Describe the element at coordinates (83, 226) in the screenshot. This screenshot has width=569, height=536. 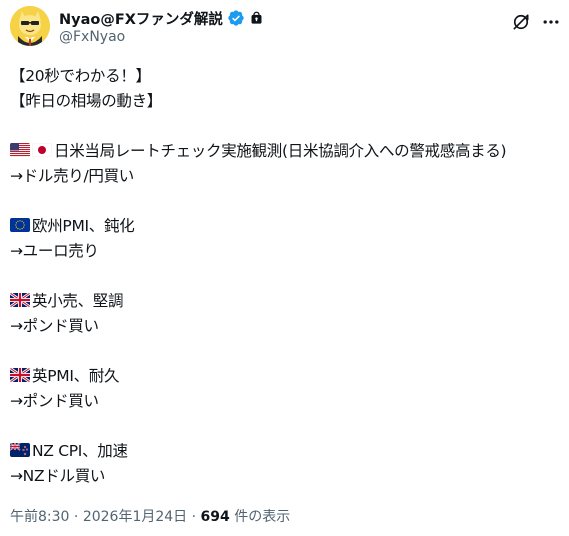
I see `tweet-line-text: 欧州PMI、鈍化` at that location.